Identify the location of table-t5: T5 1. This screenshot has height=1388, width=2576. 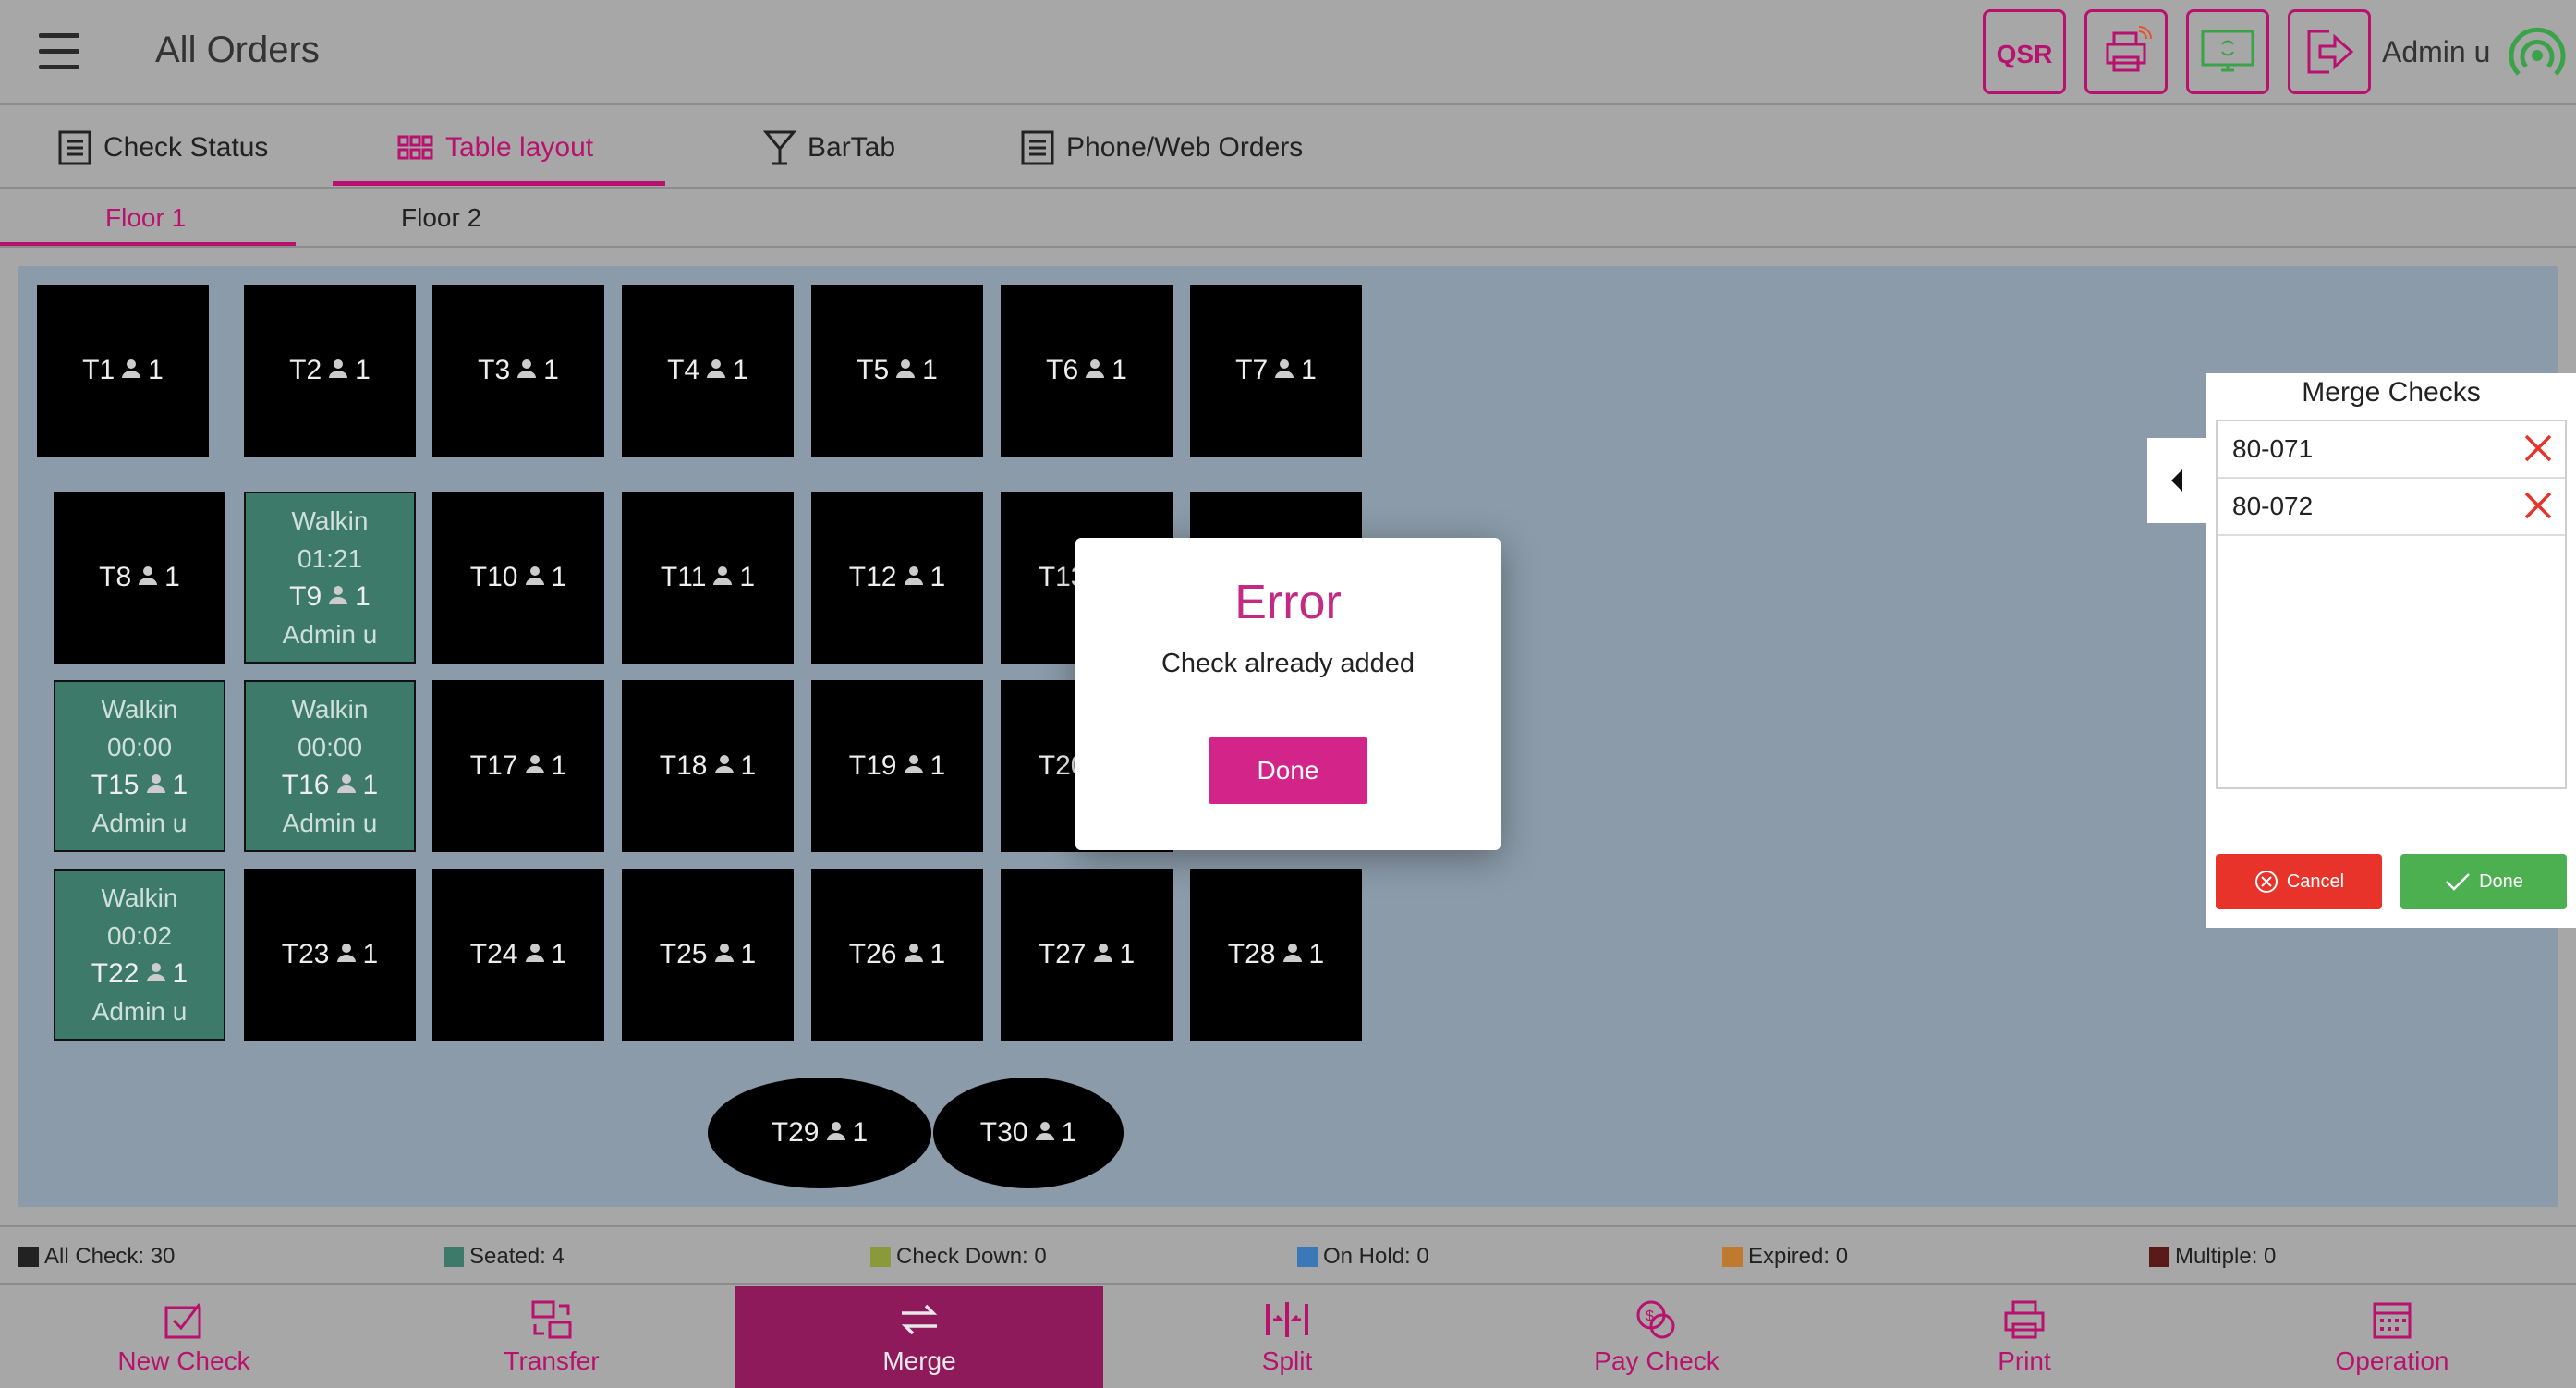
(897, 371).